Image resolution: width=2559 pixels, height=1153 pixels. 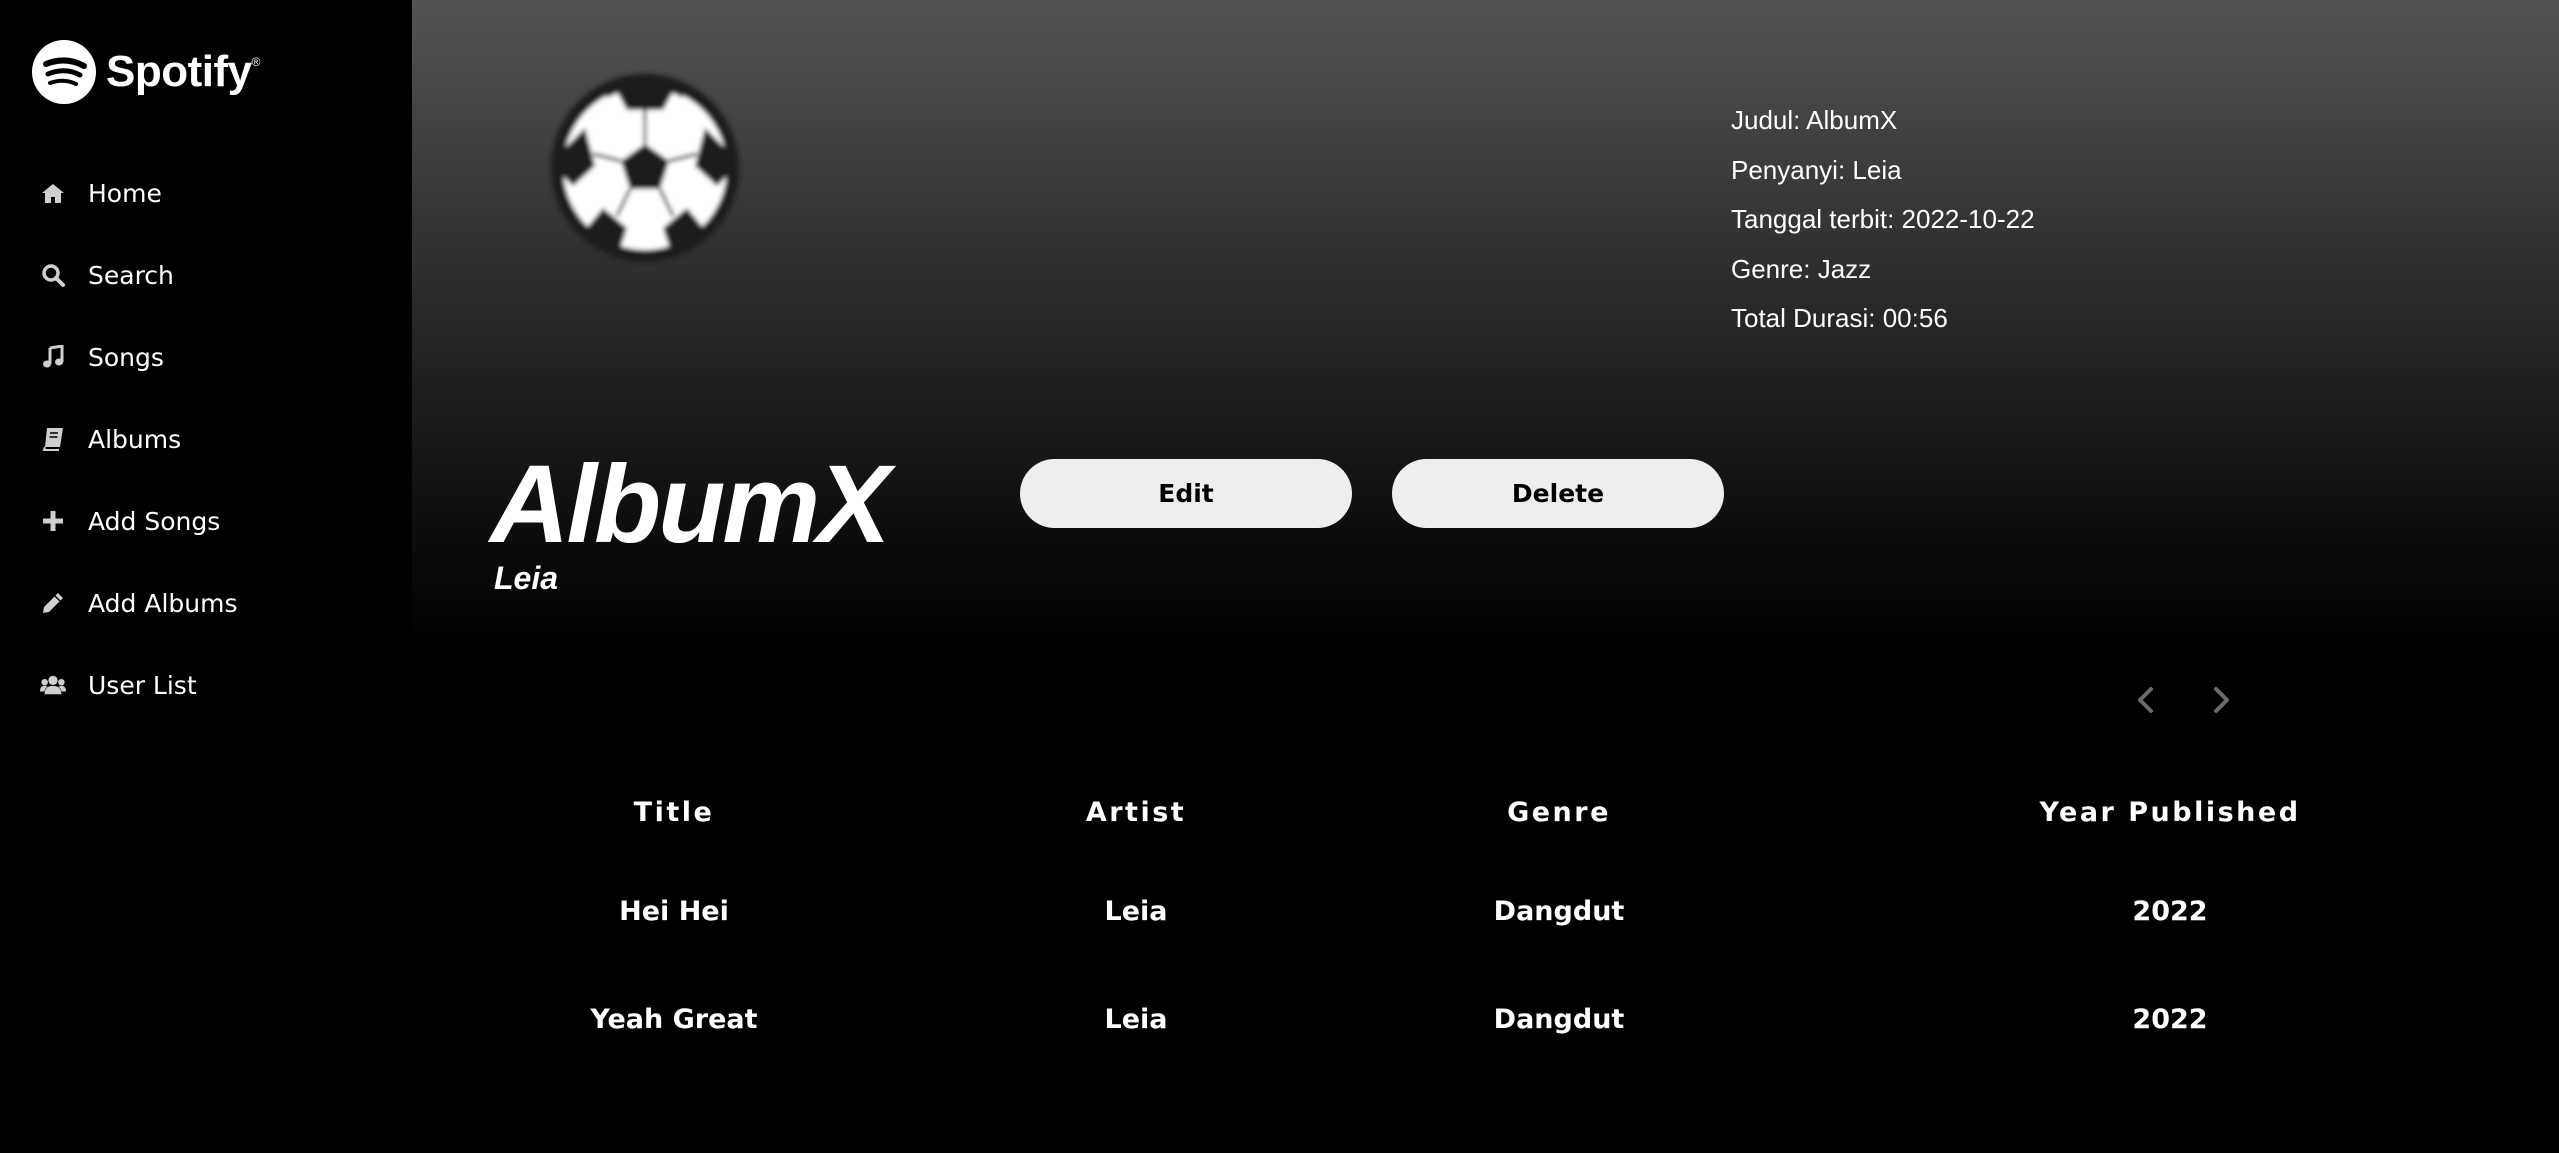 What do you see at coordinates (53, 439) in the screenshot?
I see `book-icon` at bounding box center [53, 439].